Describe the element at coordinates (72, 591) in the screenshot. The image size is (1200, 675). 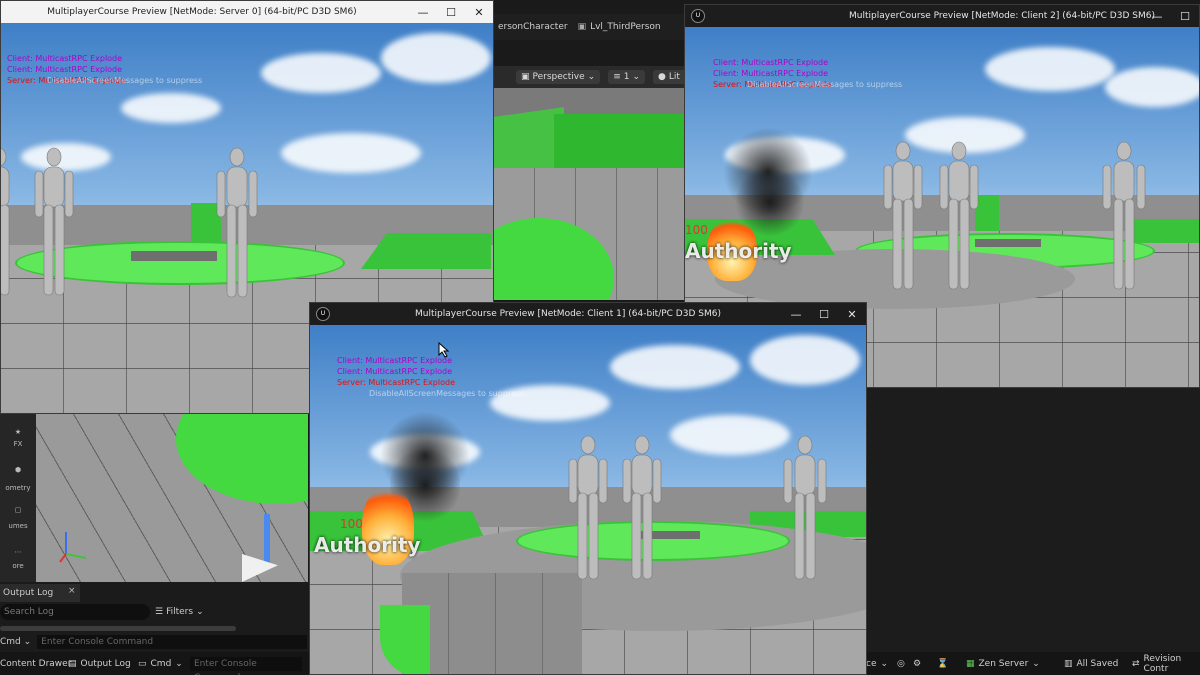
I see `close-icon: ×` at that location.